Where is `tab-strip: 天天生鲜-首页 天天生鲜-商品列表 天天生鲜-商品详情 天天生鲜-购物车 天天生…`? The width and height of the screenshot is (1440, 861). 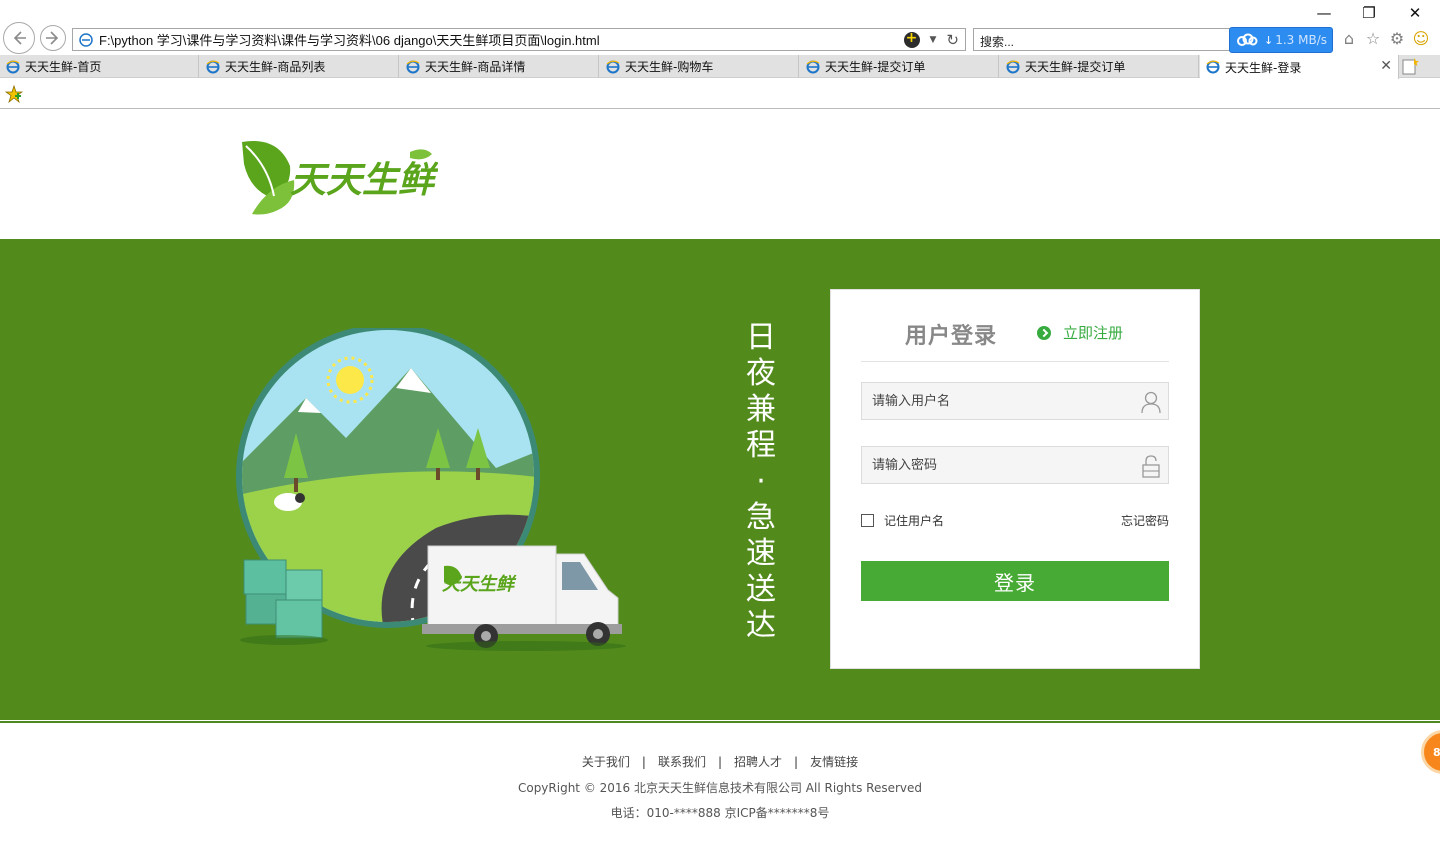 tab-strip: 天天生鲜-首页 天天生鲜-商品列表 天天生鲜-商品详情 天天生鲜-购物车 天天生… is located at coordinates (720, 67).